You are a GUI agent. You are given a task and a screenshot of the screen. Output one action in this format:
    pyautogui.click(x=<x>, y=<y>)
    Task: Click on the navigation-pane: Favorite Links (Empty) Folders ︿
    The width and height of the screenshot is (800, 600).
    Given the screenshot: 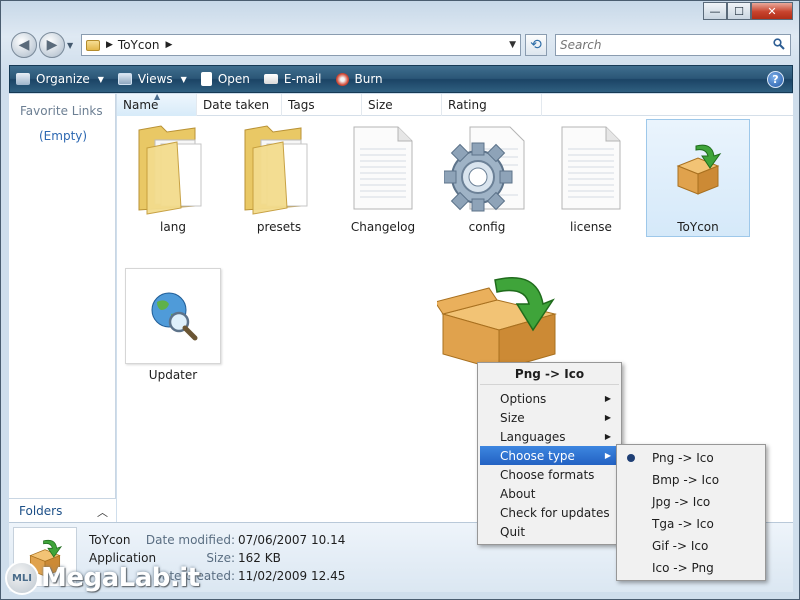 What is the action you would take?
    pyautogui.click(x=62, y=308)
    